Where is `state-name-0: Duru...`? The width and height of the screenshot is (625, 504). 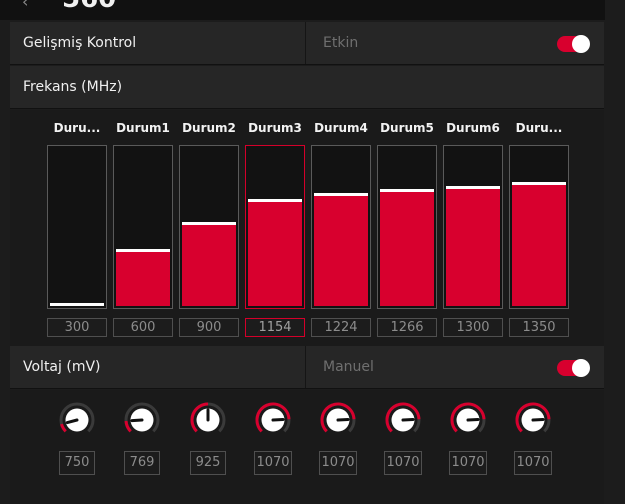 state-name-0: Duru... is located at coordinates (77, 128).